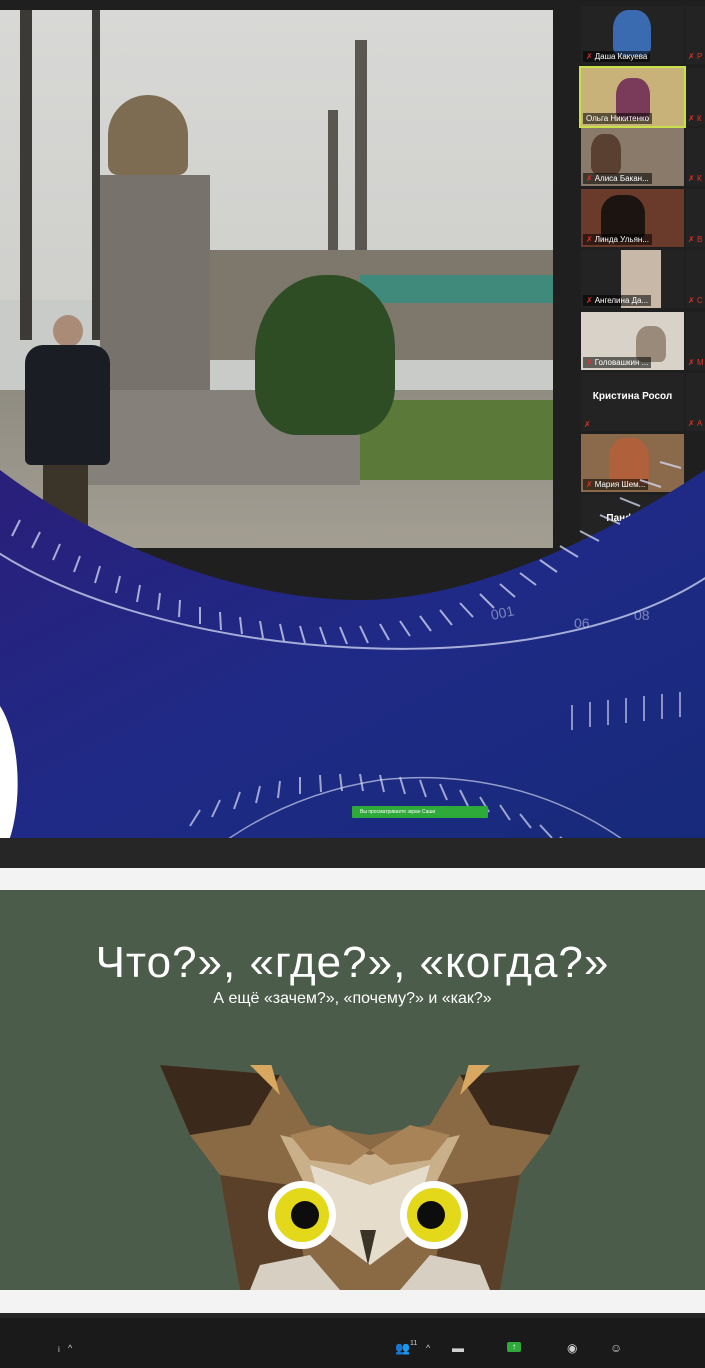 The image size is (705, 1368). What do you see at coordinates (67, 405) in the screenshot?
I see `man-coat` at bounding box center [67, 405].